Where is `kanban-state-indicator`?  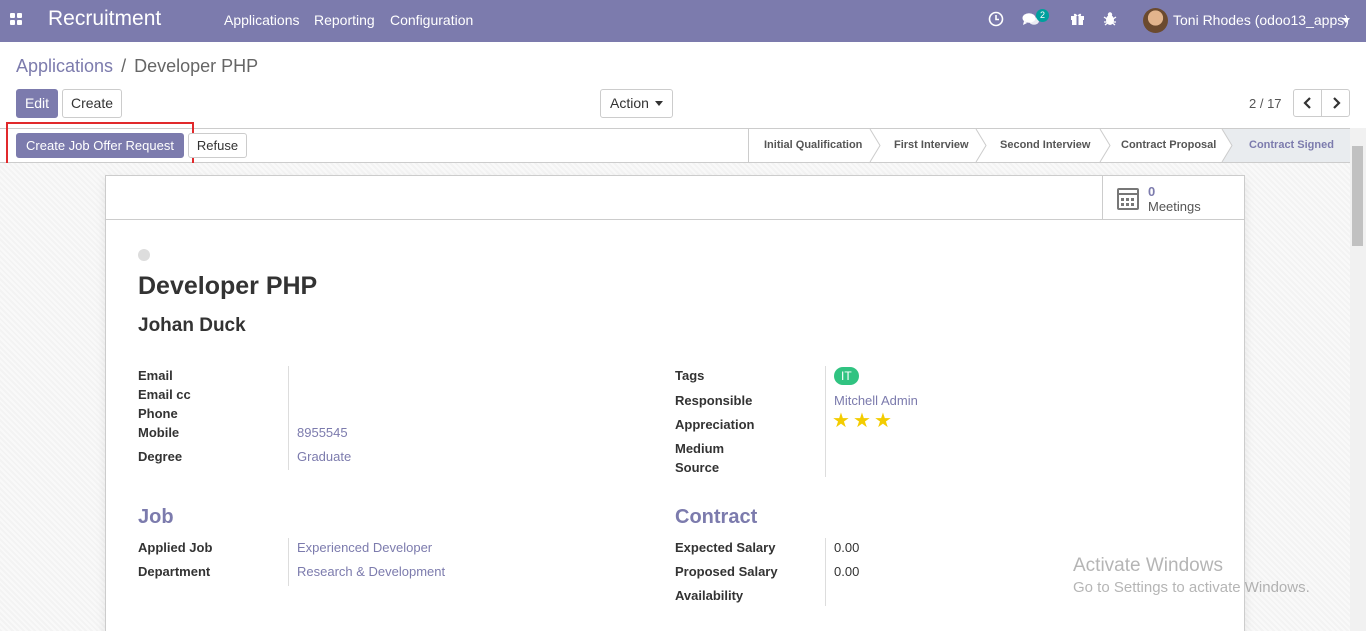 kanban-state-indicator is located at coordinates (144, 255).